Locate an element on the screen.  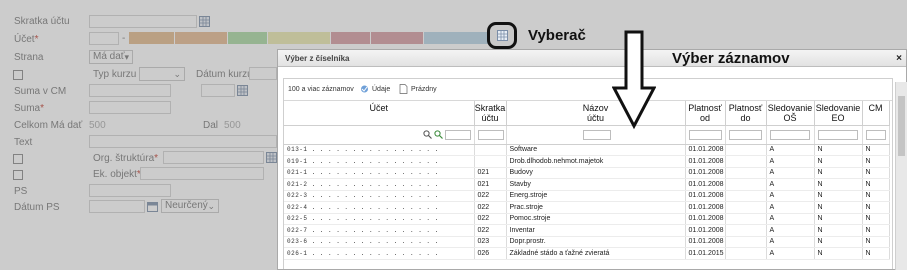
close-icon: × is located at coordinates (899, 58).